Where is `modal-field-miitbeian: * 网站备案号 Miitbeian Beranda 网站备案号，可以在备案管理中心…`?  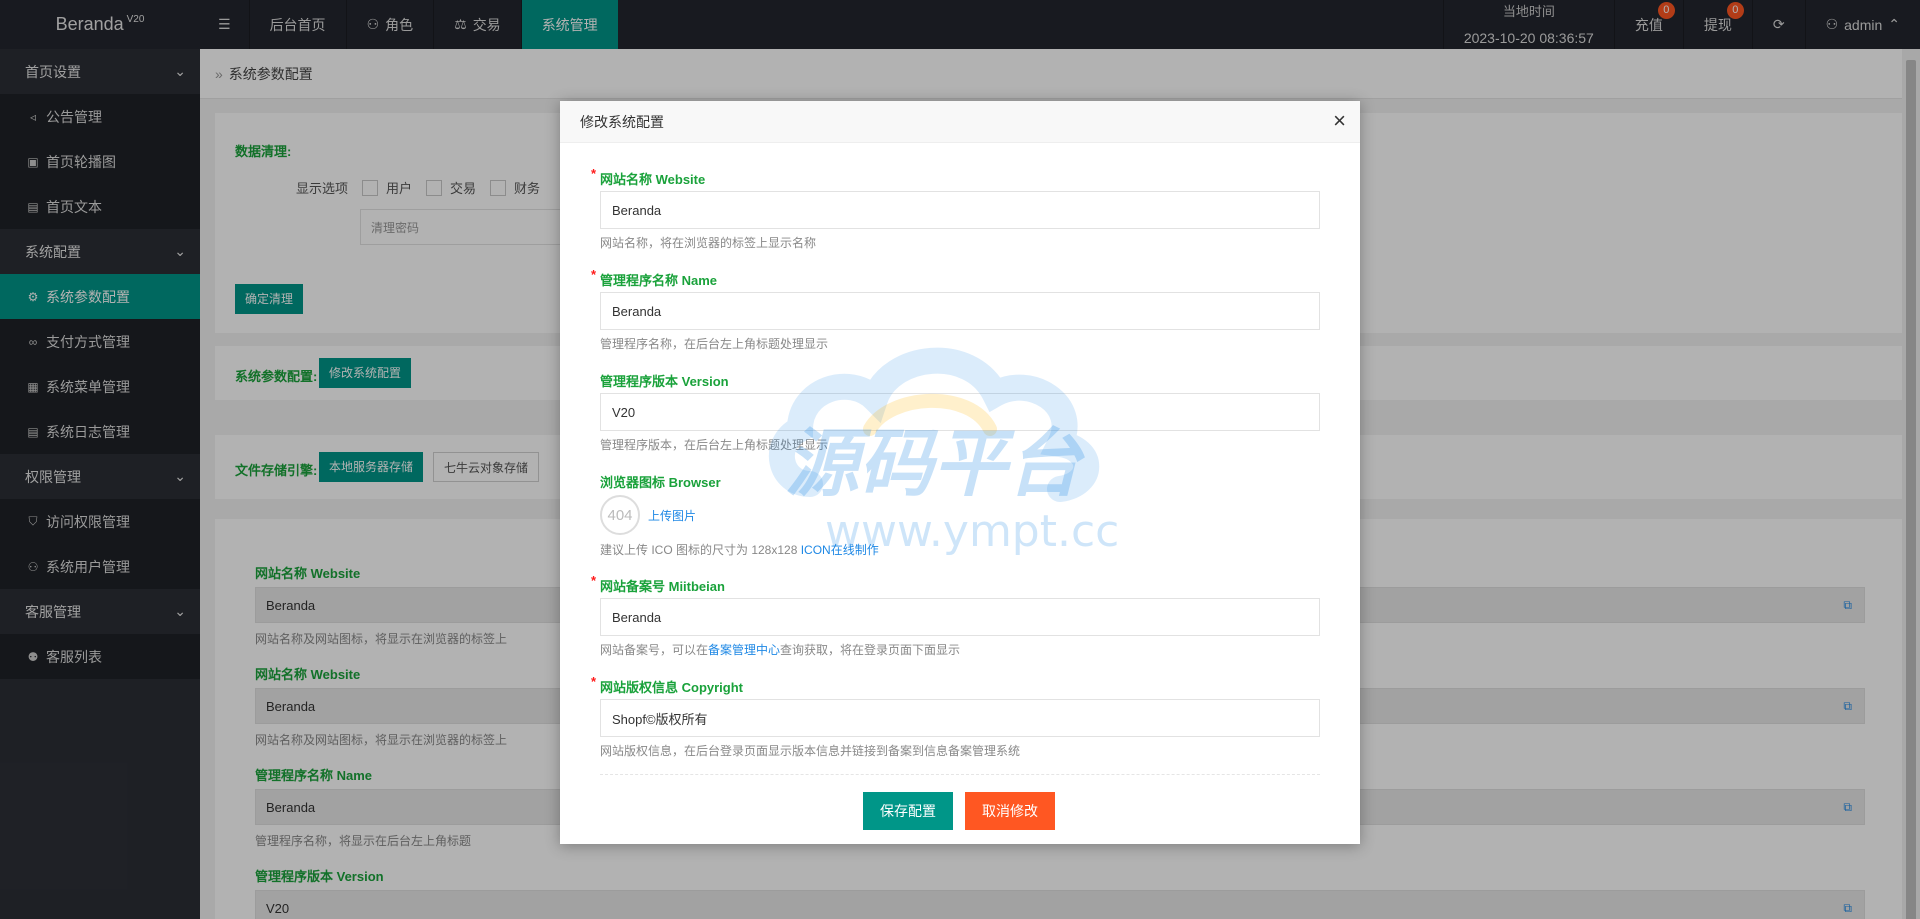
modal-field-miitbeian: * 网站备案号 Miitbeian Beranda 网站备案号，可以在备案管理中心… is located at coordinates (955, 615).